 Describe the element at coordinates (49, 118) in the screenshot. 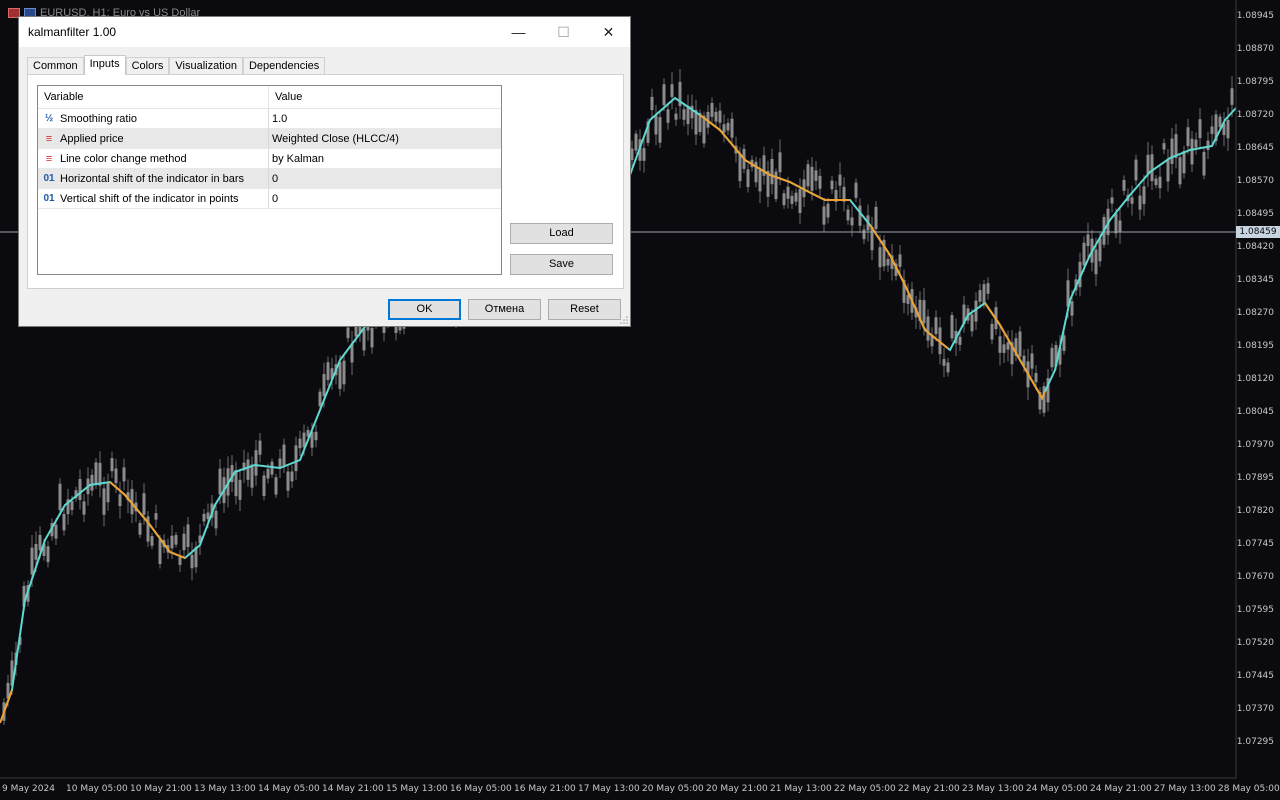

I see `fraction-icon: ½` at that location.